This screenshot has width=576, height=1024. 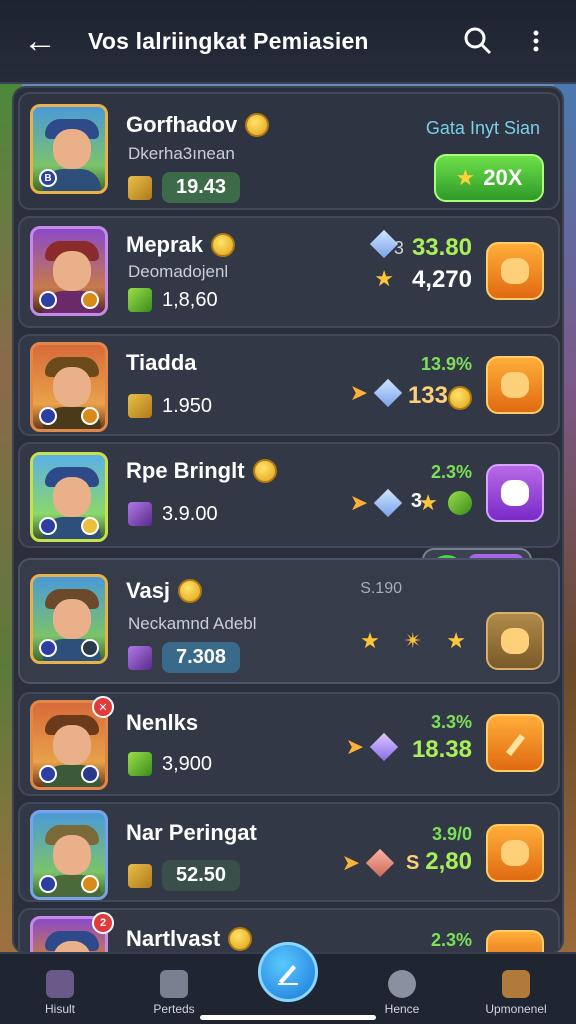 What do you see at coordinates (289, 852) in the screenshot?
I see `list-item: Nar Peringat 52.50 ➤ 3.9/0 S 2,80` at bounding box center [289, 852].